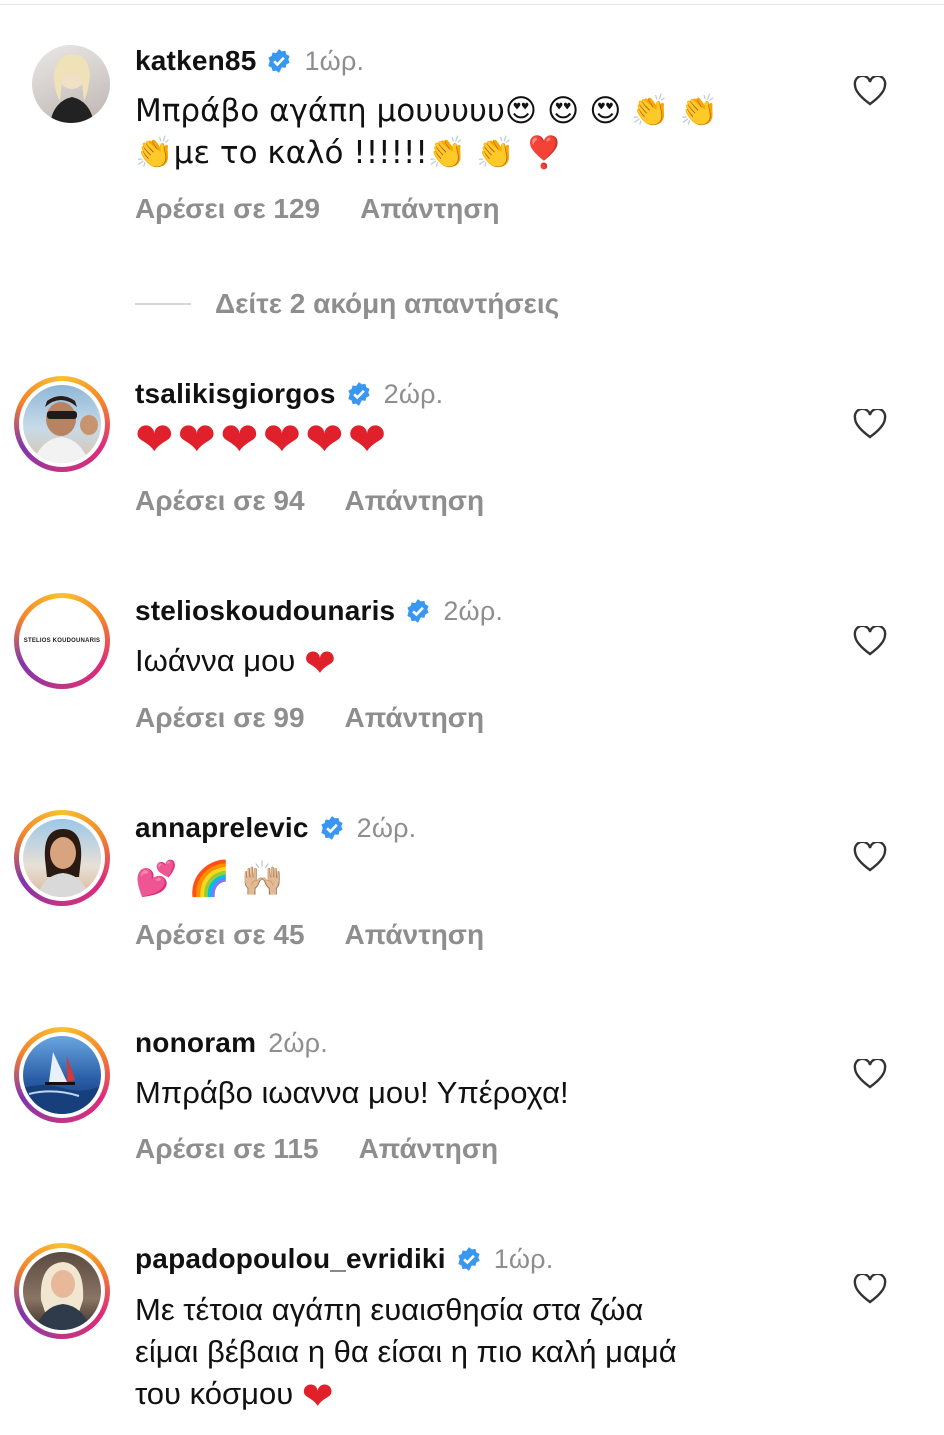 This screenshot has height=1435, width=944. I want to click on comment-line-2: είμαι βέβαια η θα είσαι η πιο καλή μαμά, so click(406, 1351).